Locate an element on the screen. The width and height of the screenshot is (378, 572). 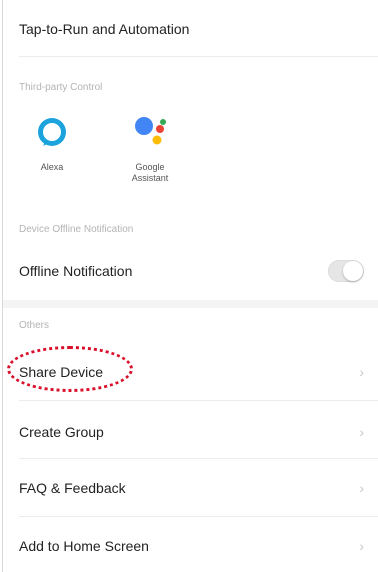
alexa-item: Alexa is located at coordinates (52, 147).